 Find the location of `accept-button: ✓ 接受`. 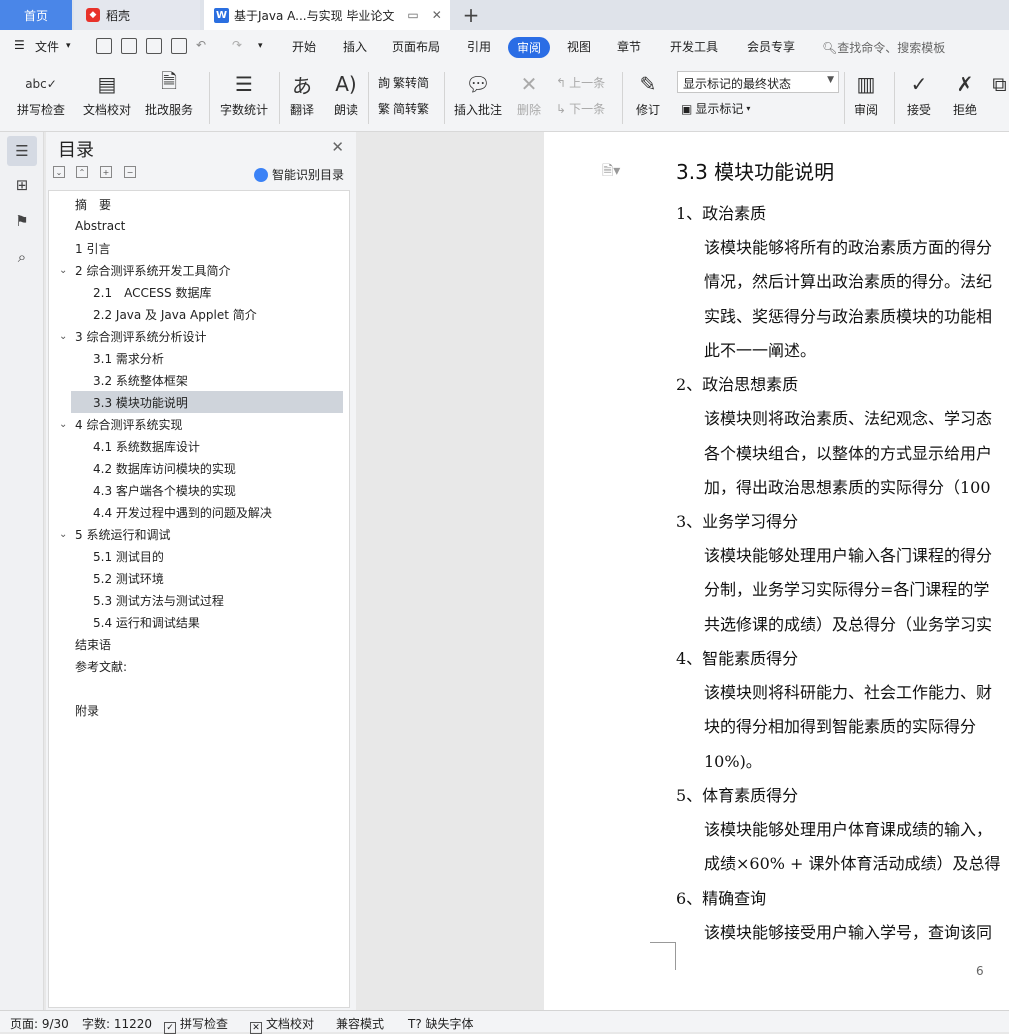

accept-button: ✓ 接受 is located at coordinates (919, 94).